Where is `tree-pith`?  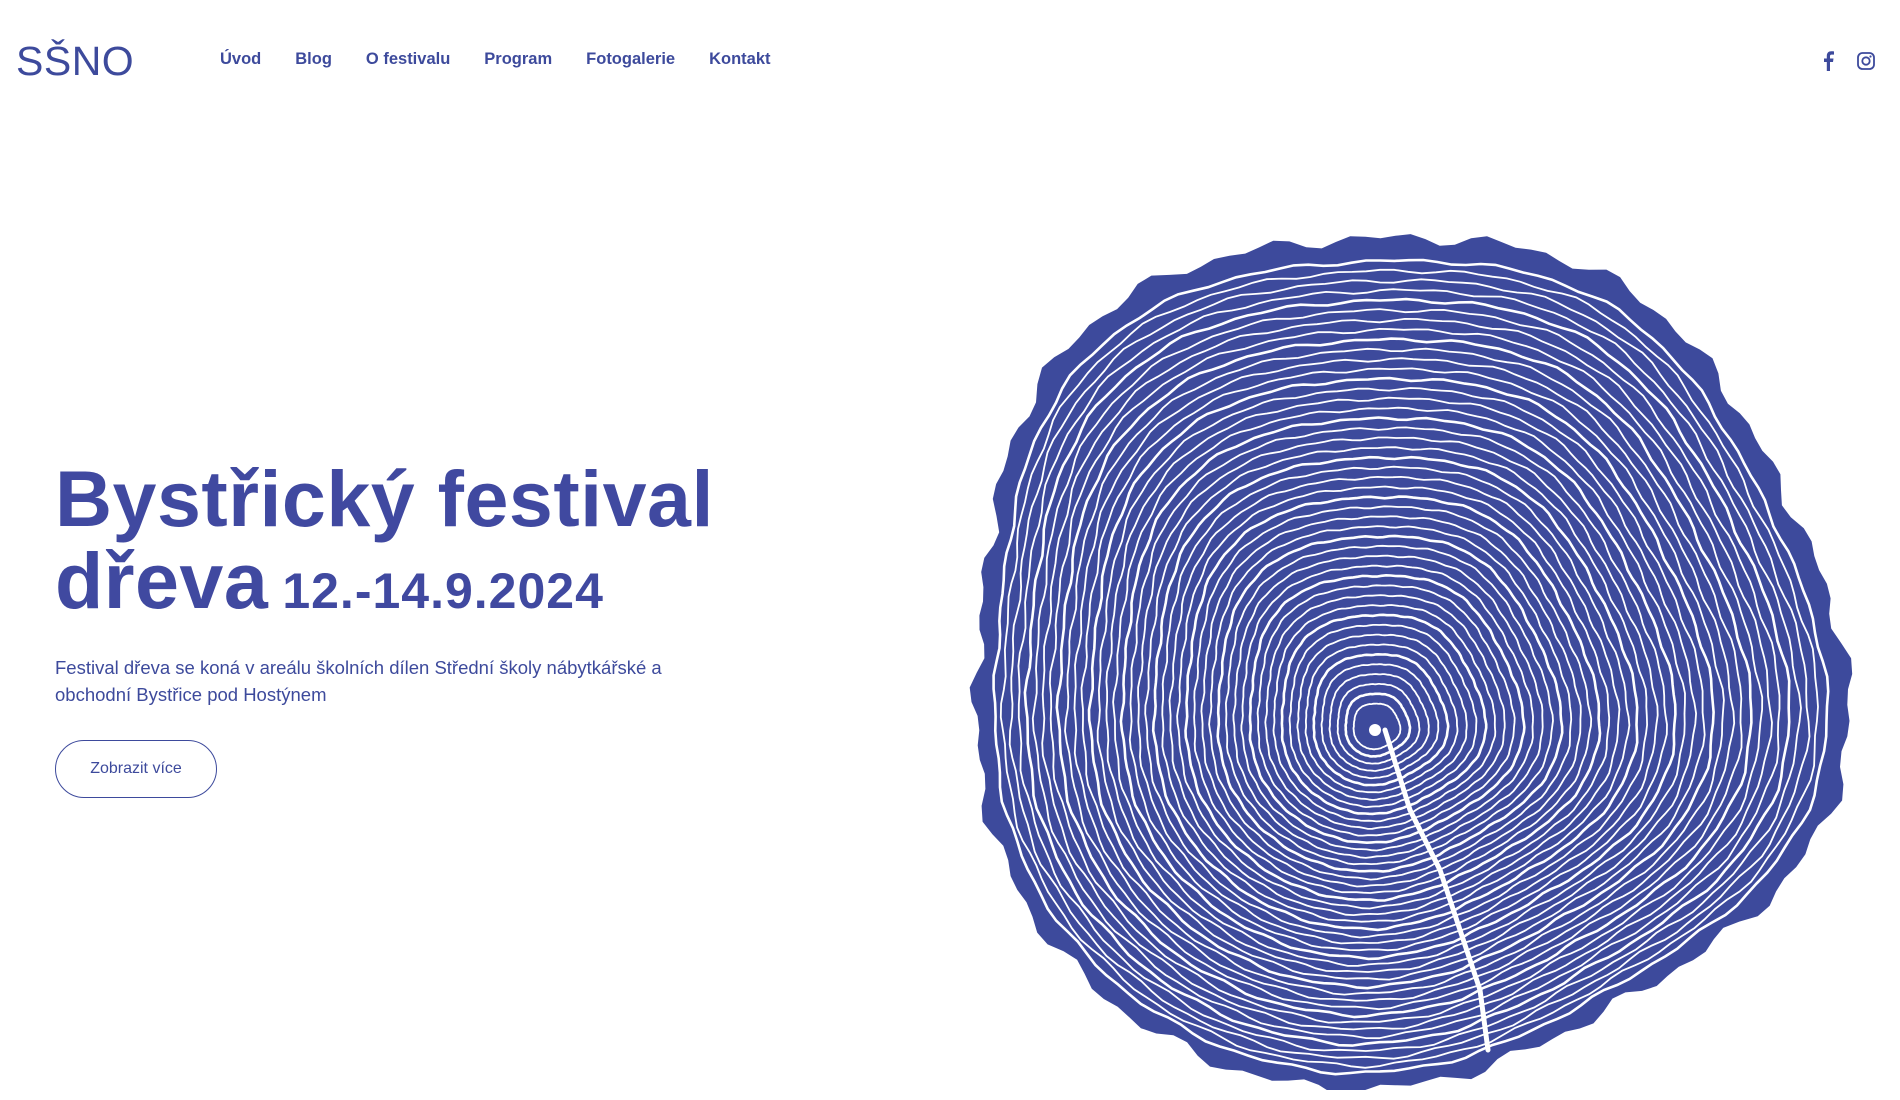 tree-pith is located at coordinates (1375, 730).